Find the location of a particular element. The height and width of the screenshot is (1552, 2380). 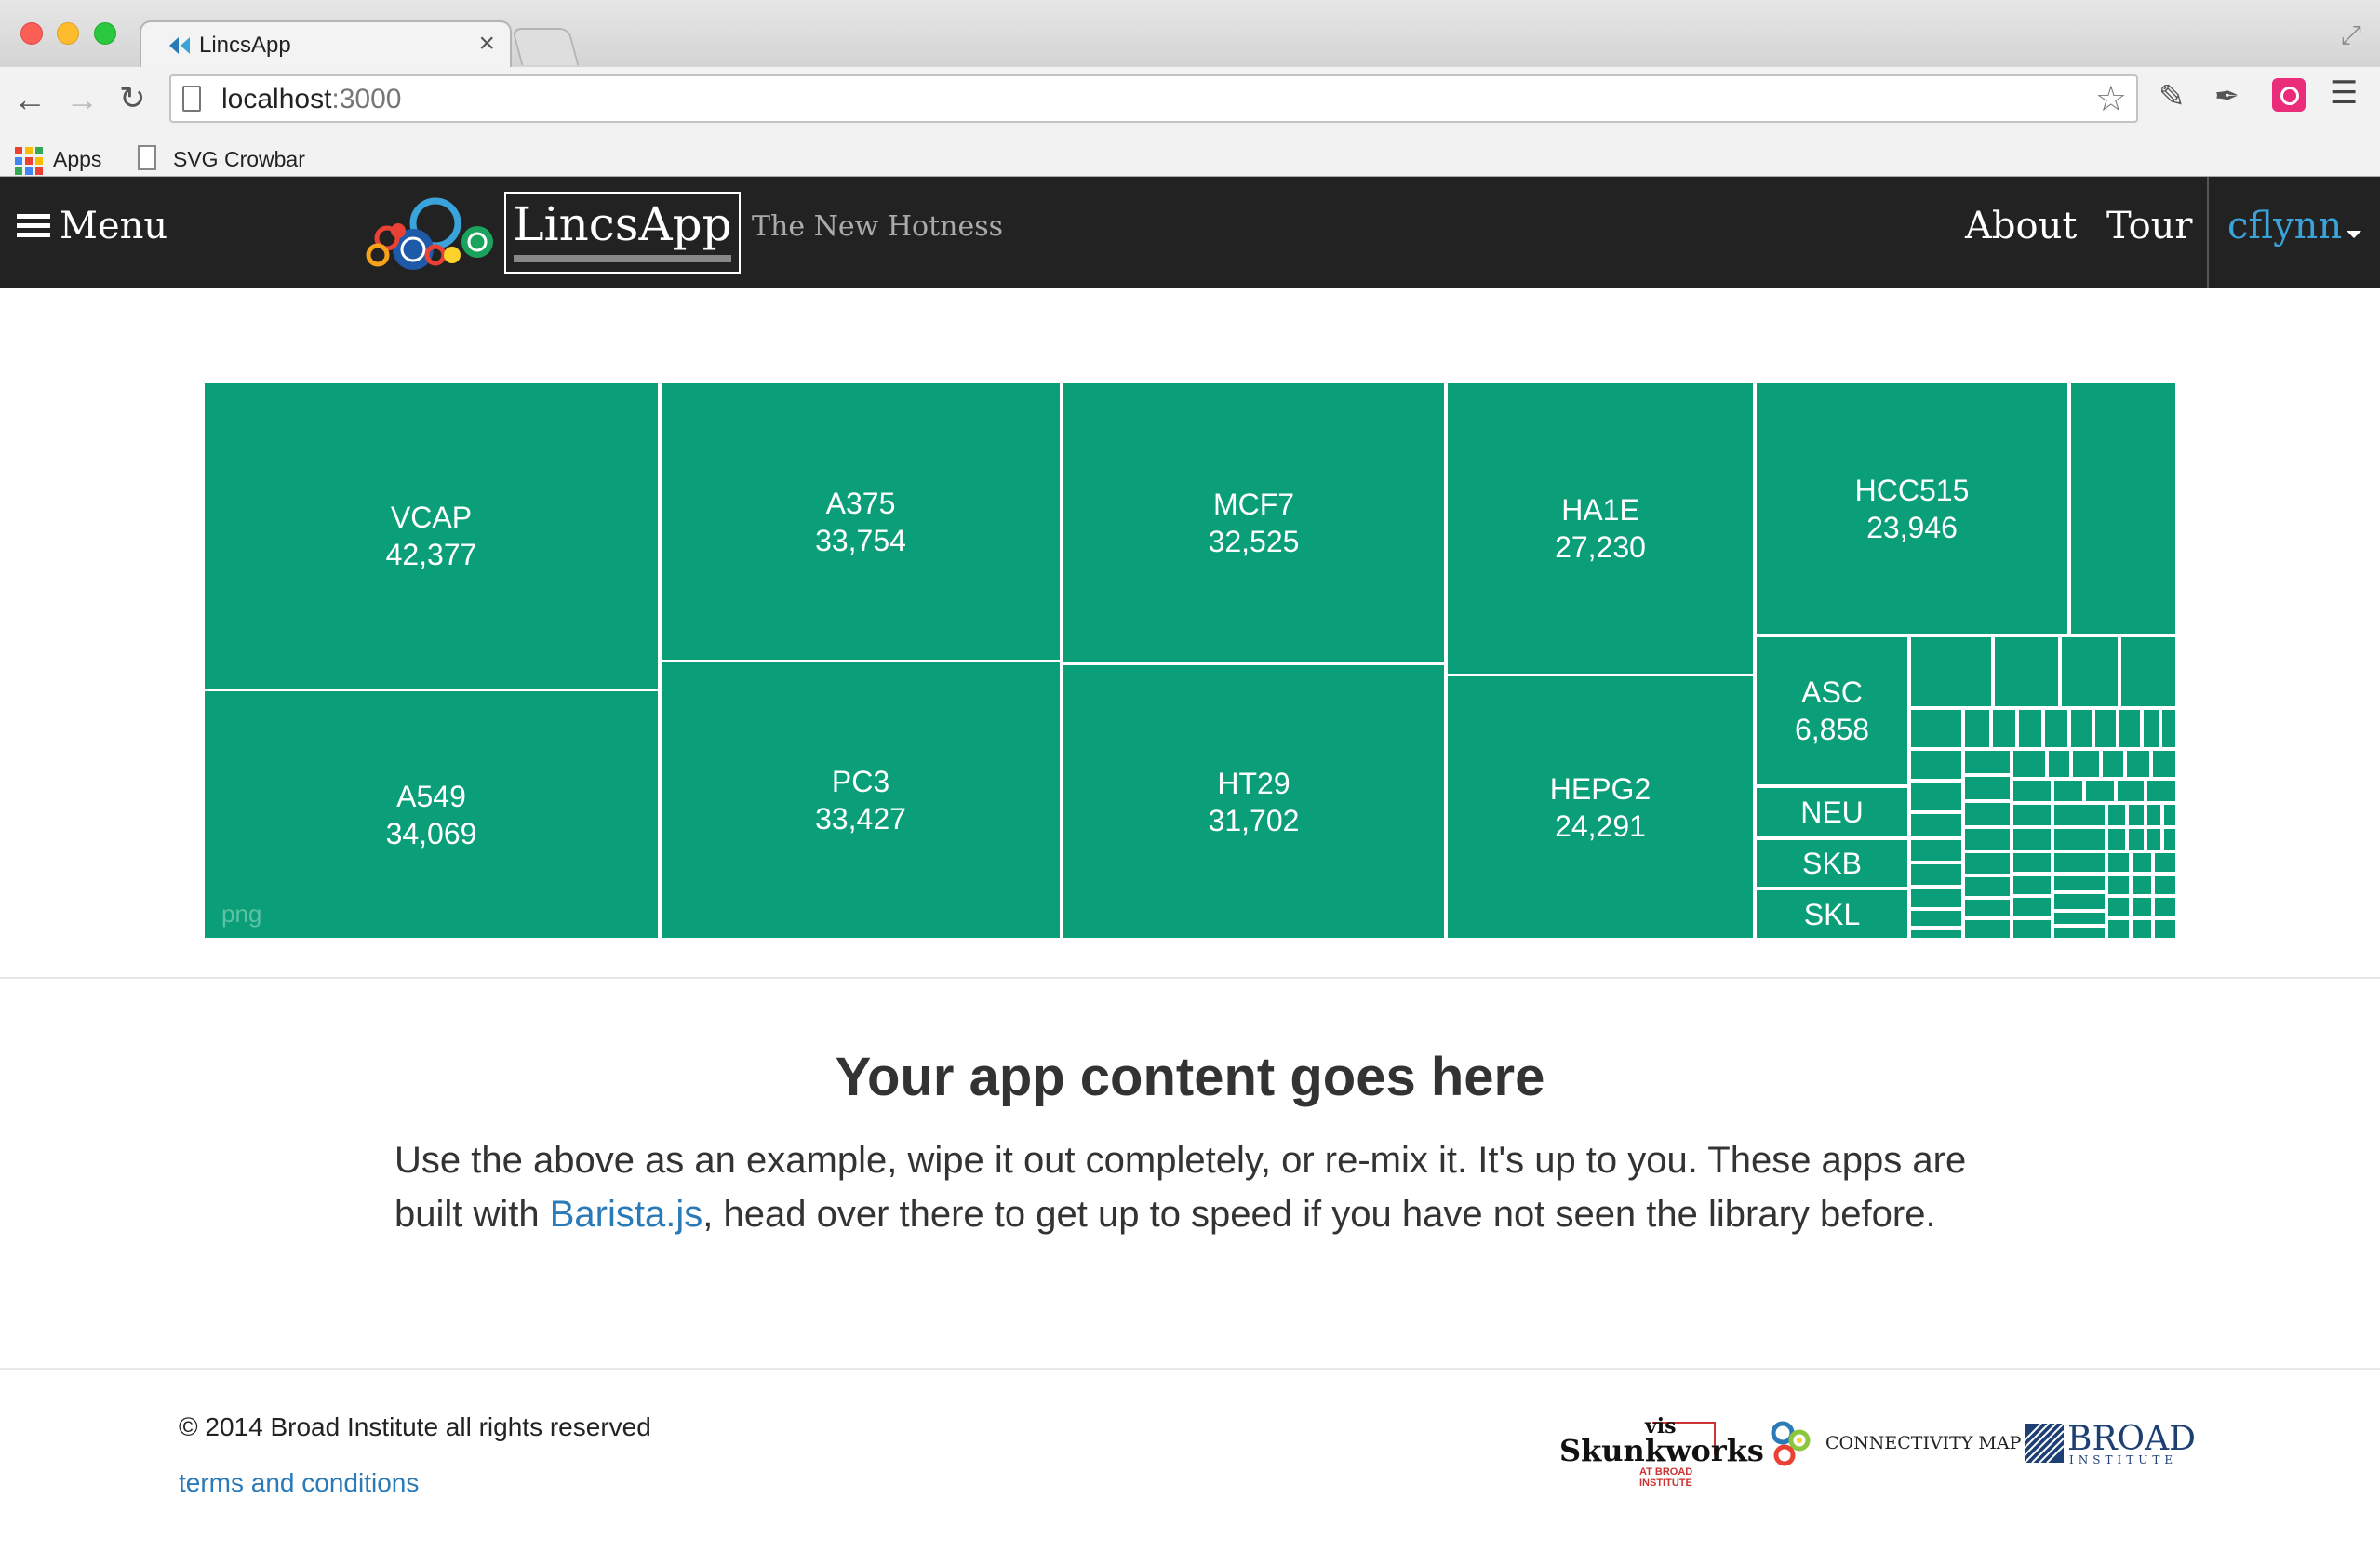

caret-down-icon is located at coordinates (2354, 234).